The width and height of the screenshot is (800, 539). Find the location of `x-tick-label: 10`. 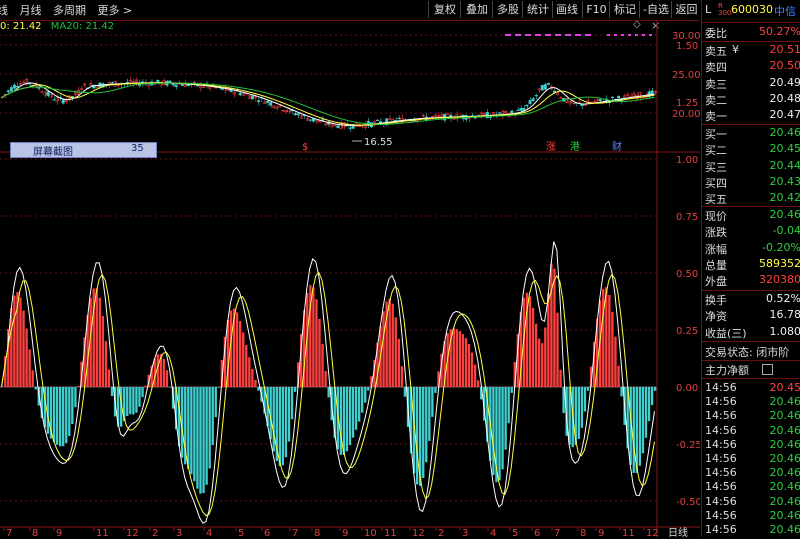

x-tick-label: 10 is located at coordinates (370, 532).